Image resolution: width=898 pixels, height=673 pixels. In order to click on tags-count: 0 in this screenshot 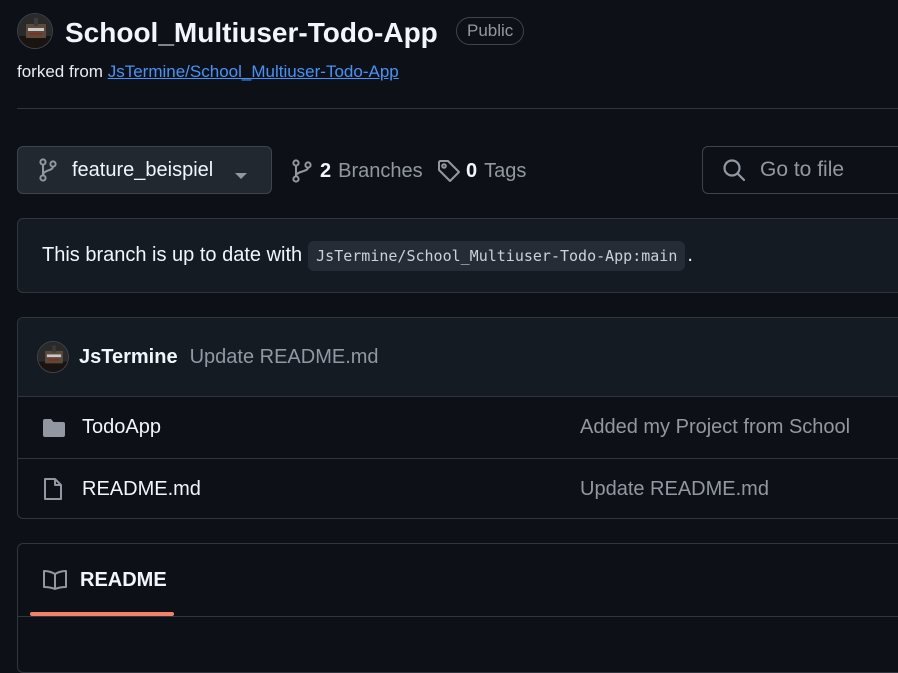, I will do `click(472, 170)`.